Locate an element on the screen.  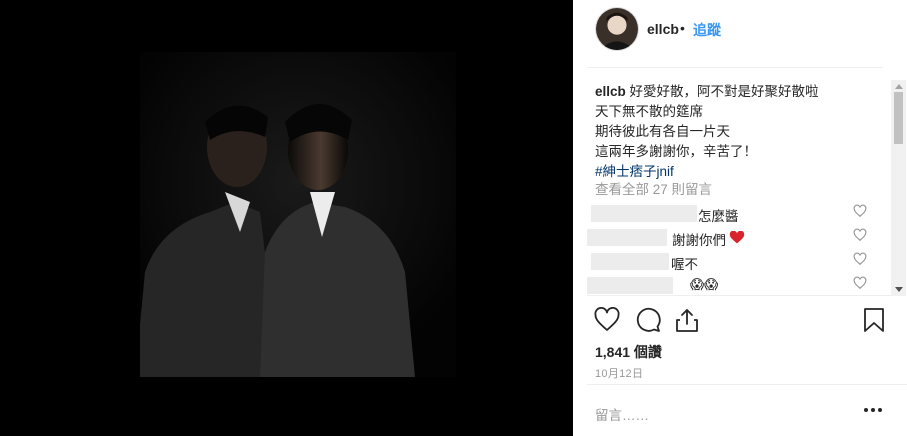
comment-text: 怎麼醬 is located at coordinates (718, 216).